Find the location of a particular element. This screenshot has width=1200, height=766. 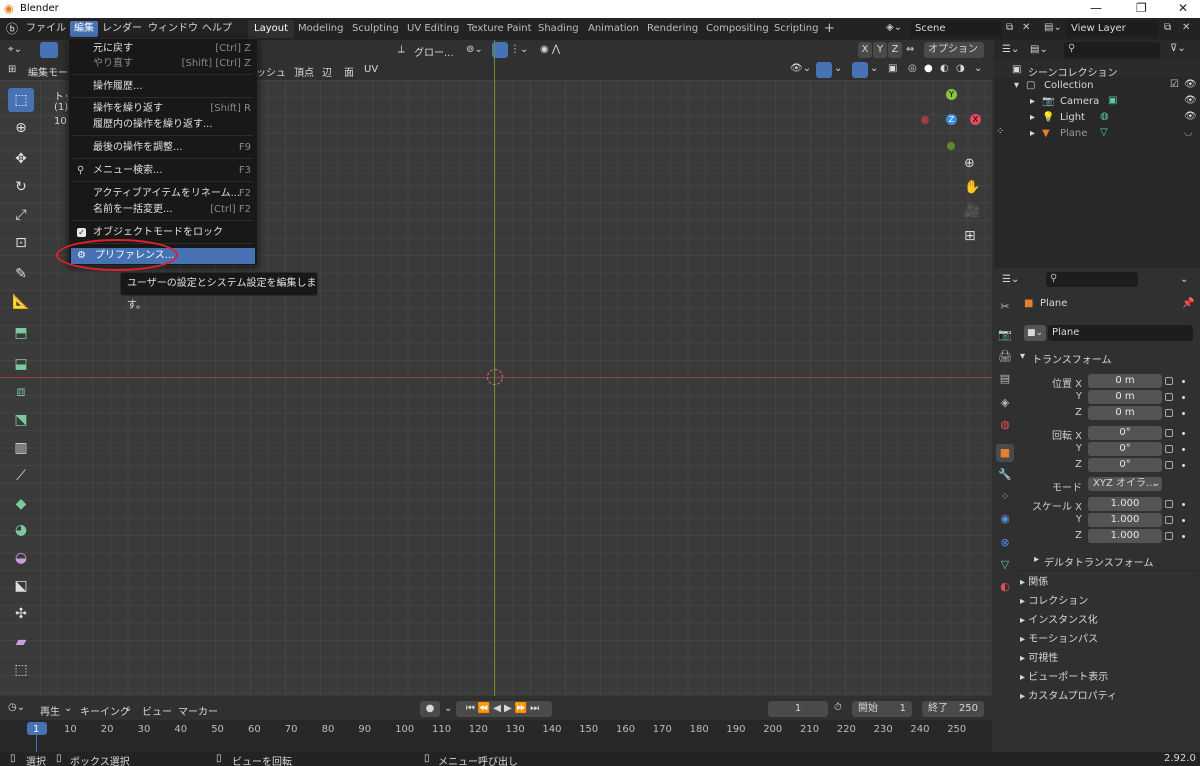

gizmo-neg-x-icon is located at coordinates (925, 120).